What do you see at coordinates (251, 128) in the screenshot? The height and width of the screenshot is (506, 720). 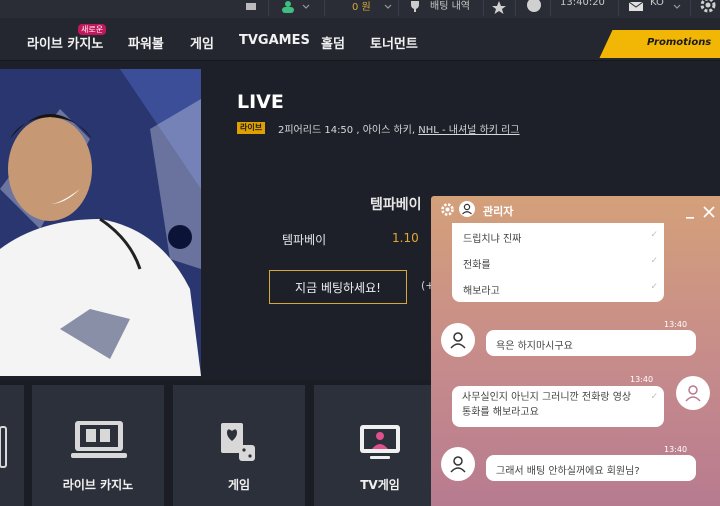 I see `live-badge: 라이브` at bounding box center [251, 128].